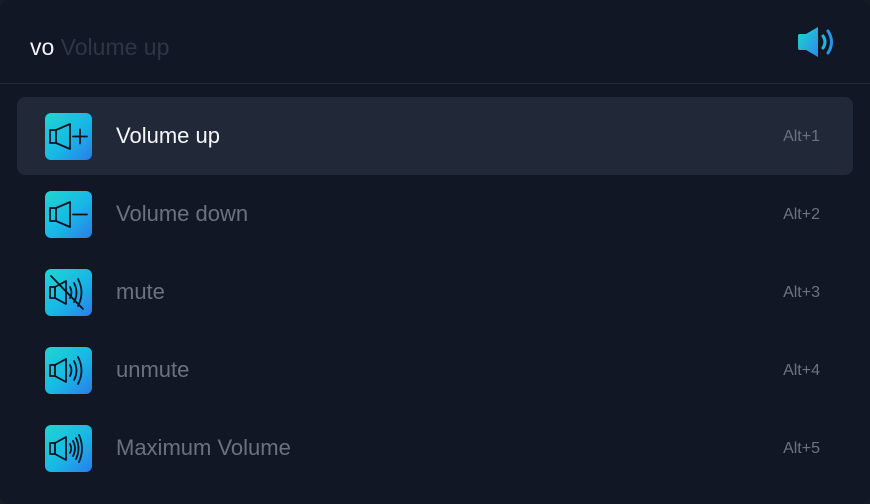 The height and width of the screenshot is (504, 870). I want to click on result-item-volume-down: Volume down Alt+2, so click(435, 214).